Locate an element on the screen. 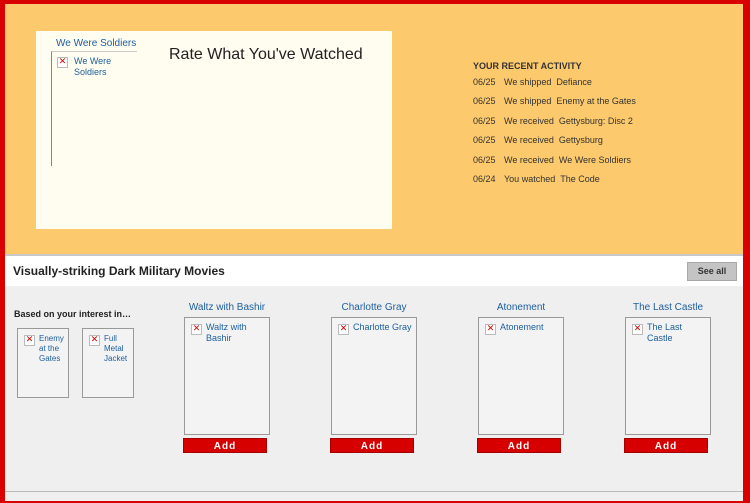  activity-row: 06/24 You watched The Code is located at coordinates (554, 183).